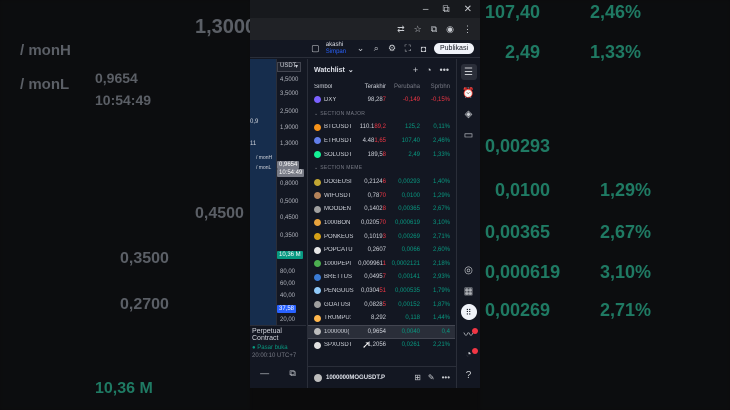 This screenshot has width=730, height=410. Describe the element at coordinates (441, 222) in the screenshot. I see `percent-change: 3,10%` at that location.